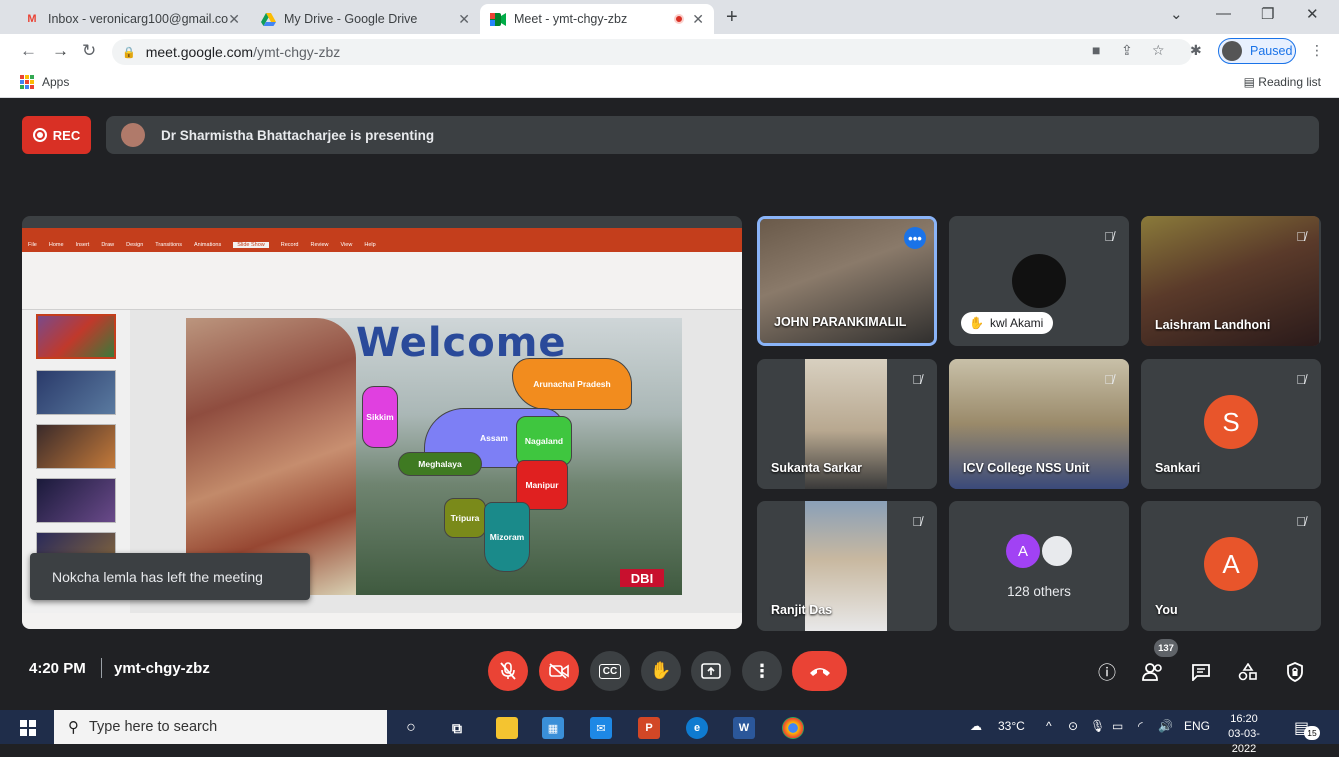 This screenshot has height=757, width=1339. I want to click on avatar, so click(133, 135).